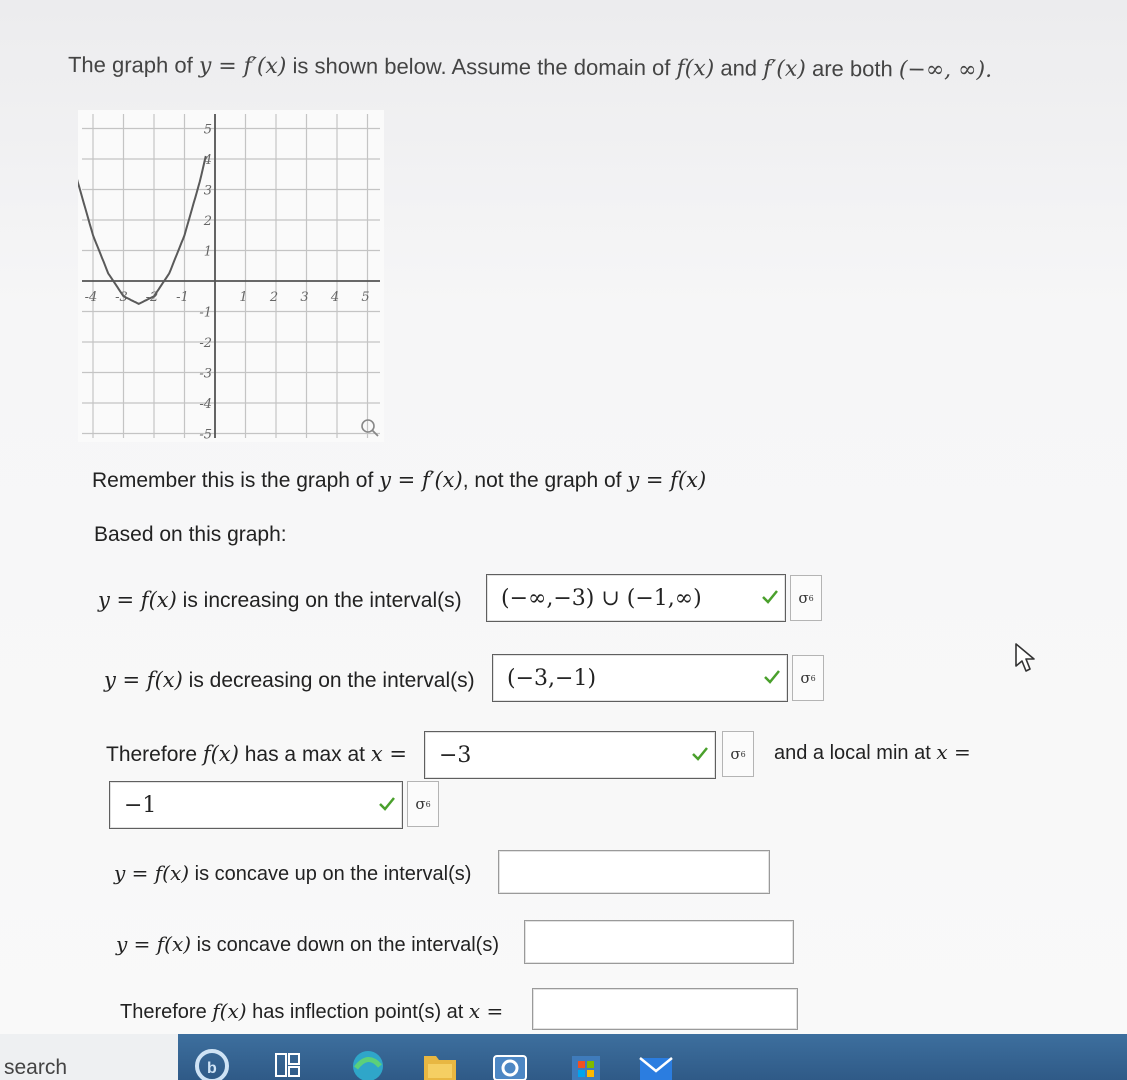 The image size is (1127, 1080). Describe the element at coordinates (601, 598) in the screenshot. I see `increasing-value: (−∞,−3) ∪ (−1,∞)` at that location.